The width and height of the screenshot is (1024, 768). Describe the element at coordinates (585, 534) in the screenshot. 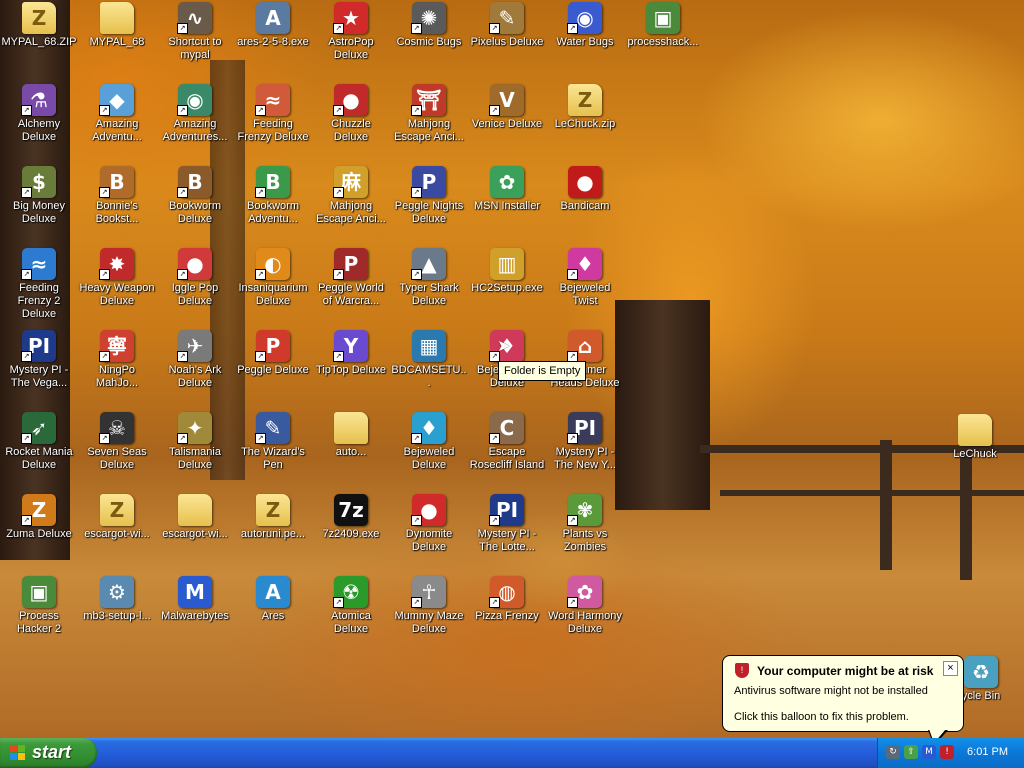

I see `desktop-icon: ✾ ↗ Plants vs Zombies` at that location.